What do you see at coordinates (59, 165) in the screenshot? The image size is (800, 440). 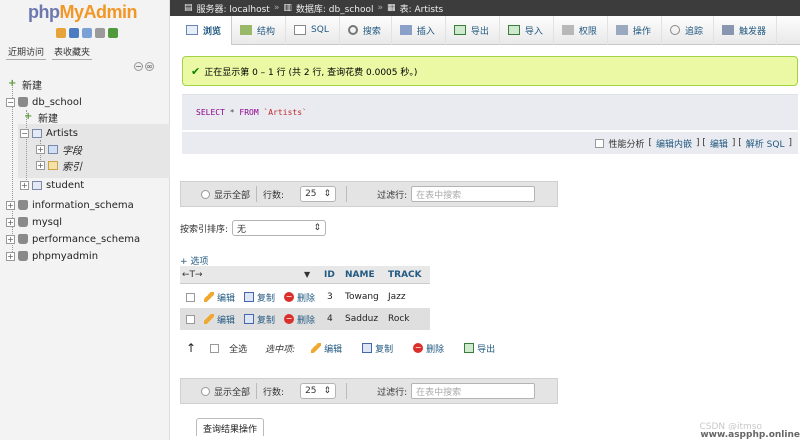 I see `tree-item-indexes: + 索引` at bounding box center [59, 165].